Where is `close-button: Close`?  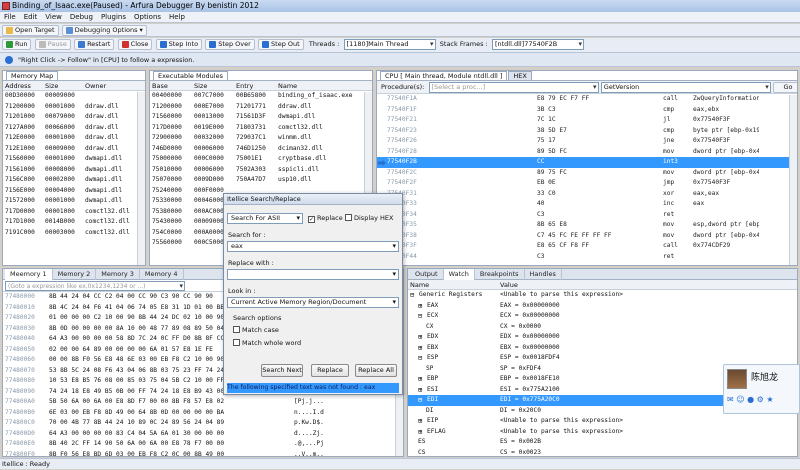 close-button: Close is located at coordinates (135, 44).